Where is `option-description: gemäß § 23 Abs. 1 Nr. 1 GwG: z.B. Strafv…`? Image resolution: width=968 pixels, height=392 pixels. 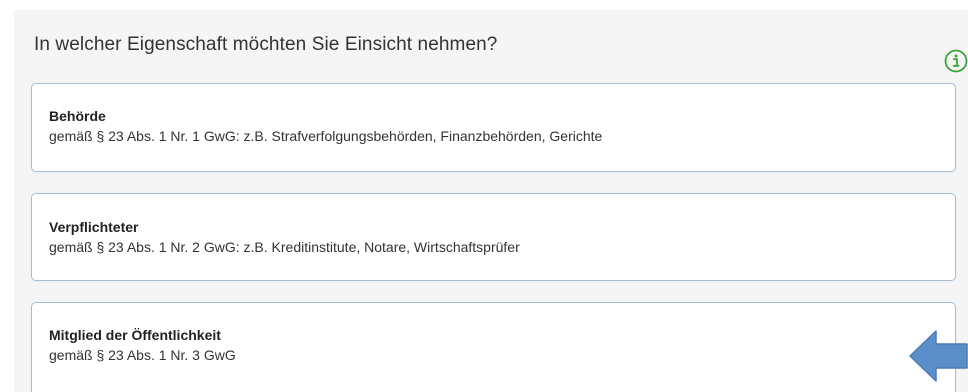
option-description: gemäß § 23 Abs. 1 Nr. 1 GwG: z.B. Strafv… is located at coordinates (326, 136).